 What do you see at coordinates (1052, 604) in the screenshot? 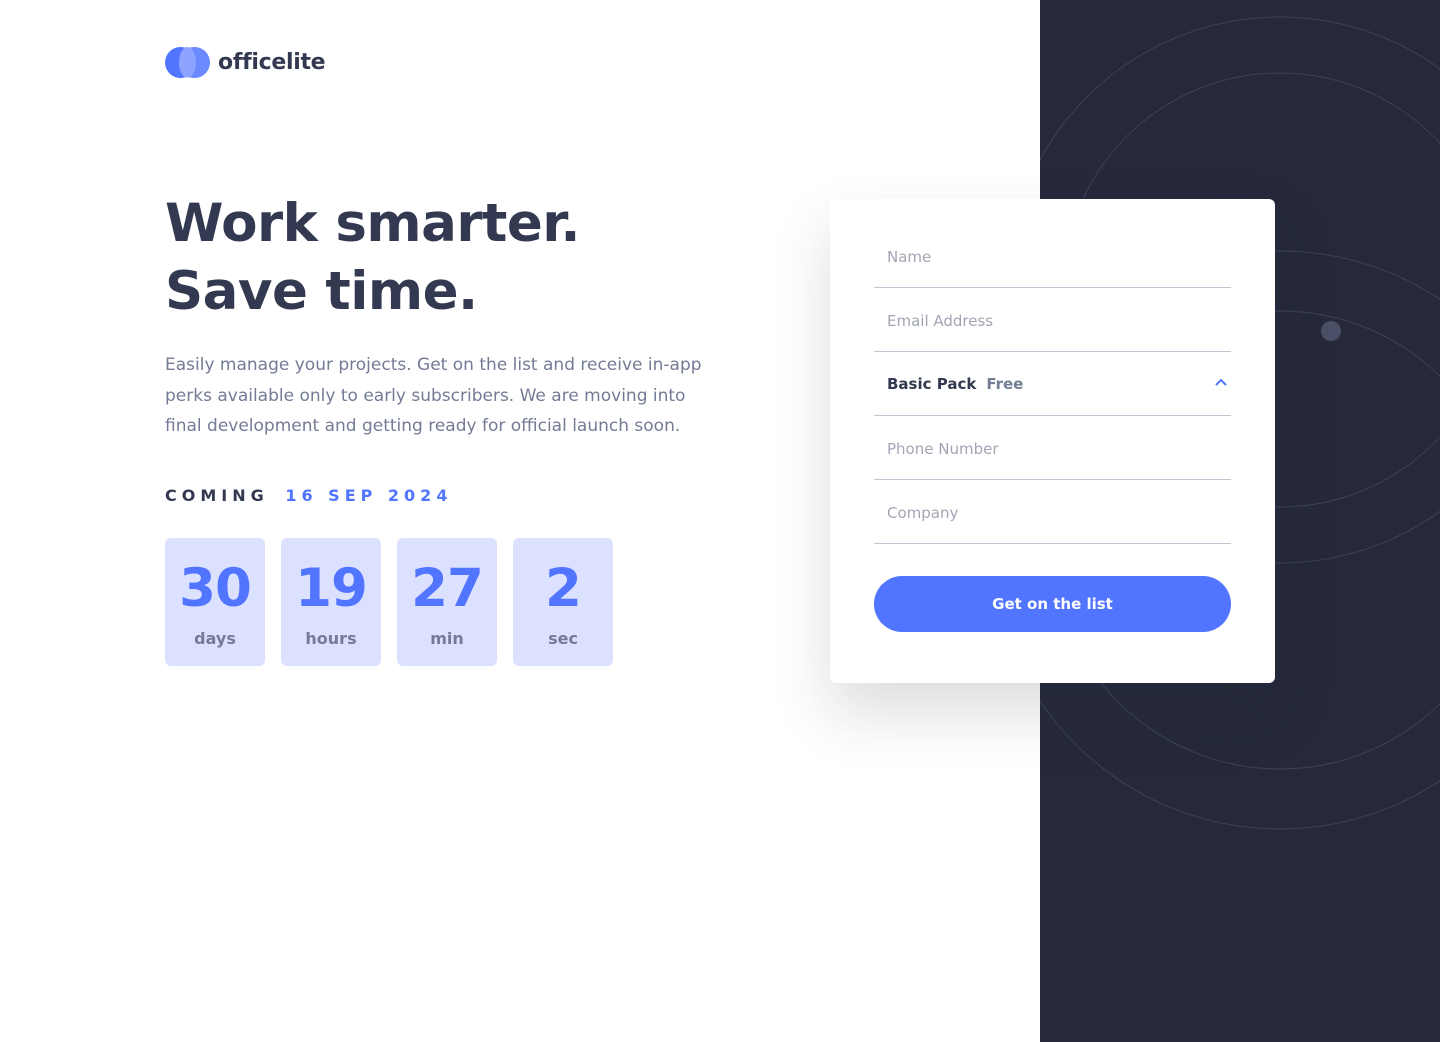
I see `submit-button: Get on the list` at bounding box center [1052, 604].